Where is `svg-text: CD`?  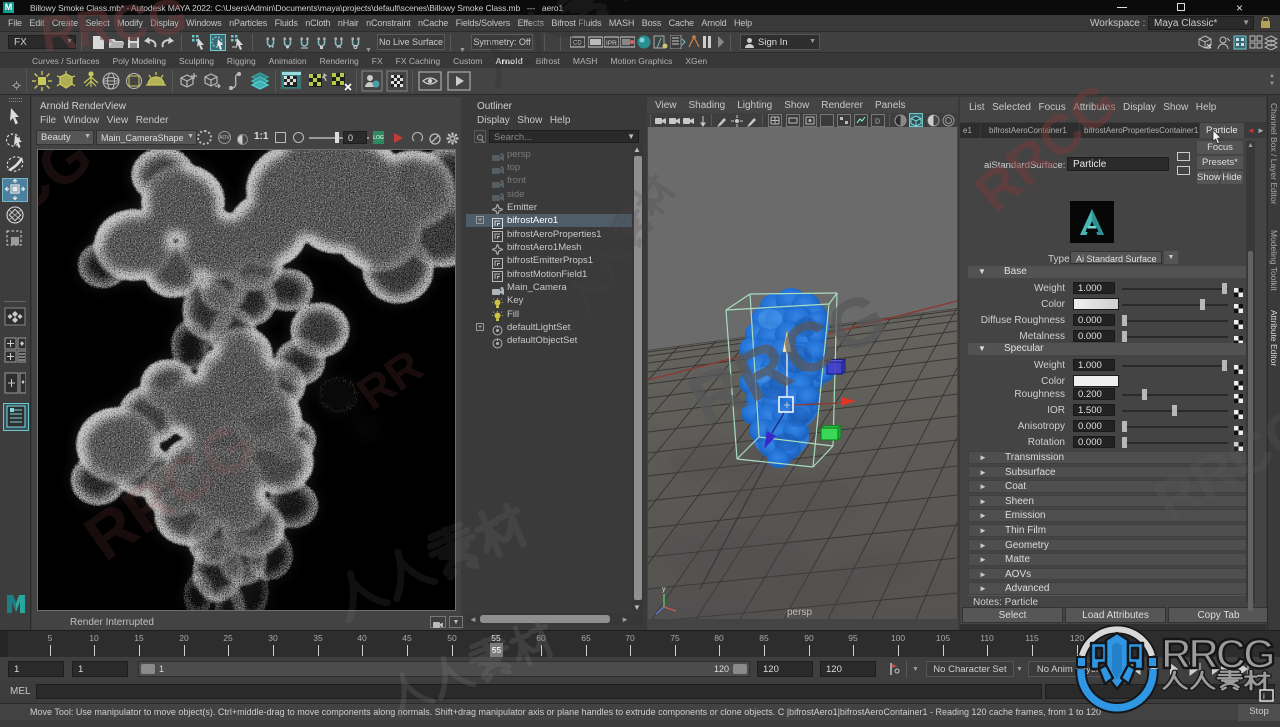 svg-text: CD is located at coordinates (577, 44).